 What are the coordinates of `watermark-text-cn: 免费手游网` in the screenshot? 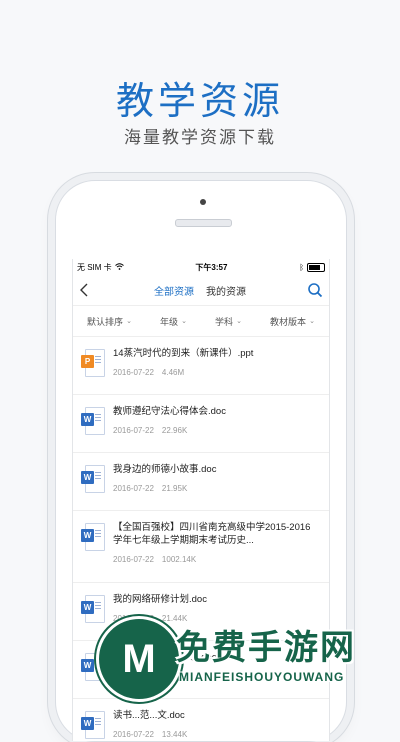 It's located at (266, 648).